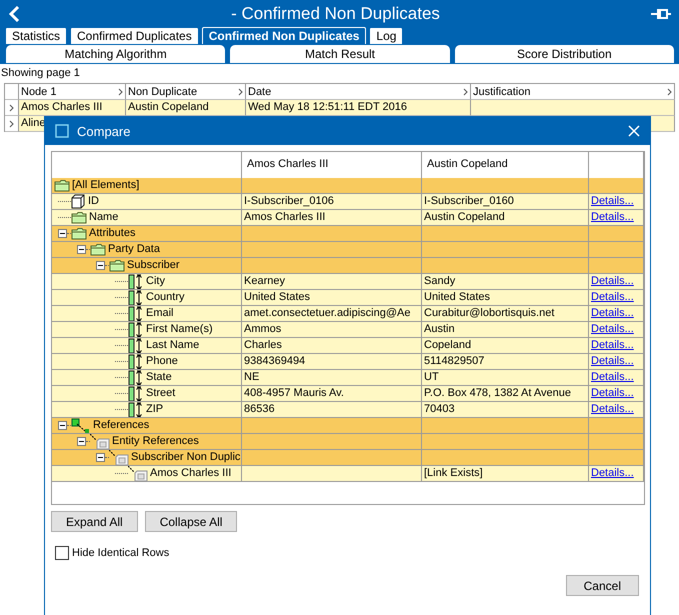 The height and width of the screenshot is (615, 679). Describe the element at coordinates (453, 473) in the screenshot. I see `value-cell: [Link Exists]` at that location.